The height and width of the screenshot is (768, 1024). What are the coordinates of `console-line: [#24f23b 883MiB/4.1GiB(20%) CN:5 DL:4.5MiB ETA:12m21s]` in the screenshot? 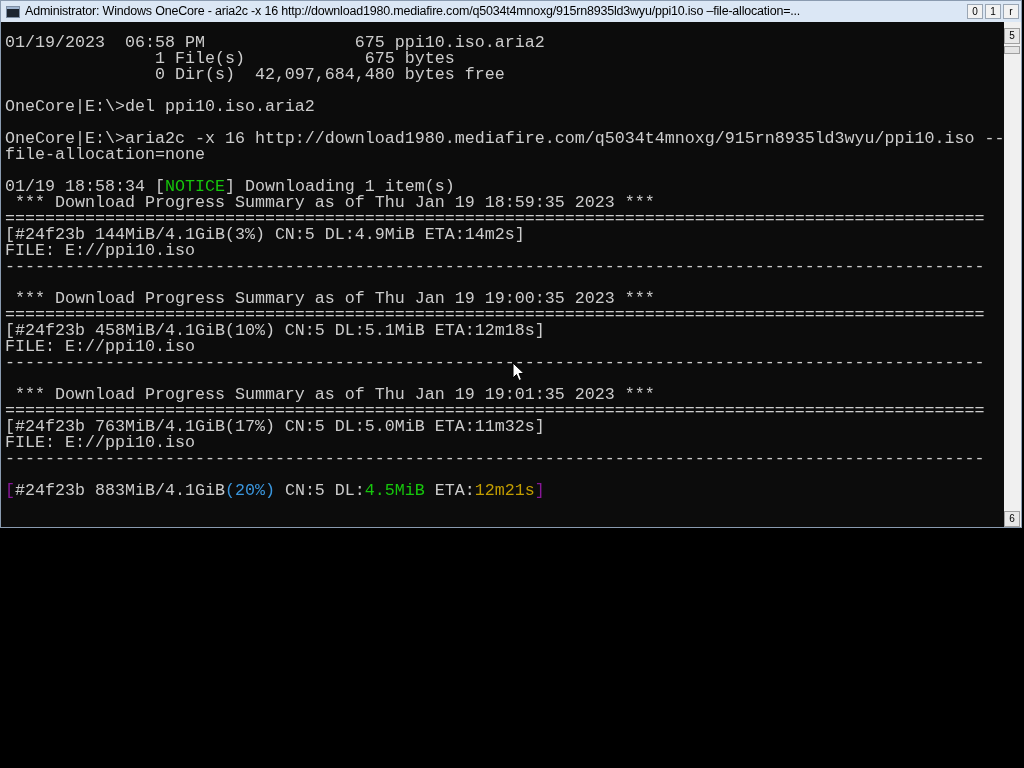 It's located at (275, 491).